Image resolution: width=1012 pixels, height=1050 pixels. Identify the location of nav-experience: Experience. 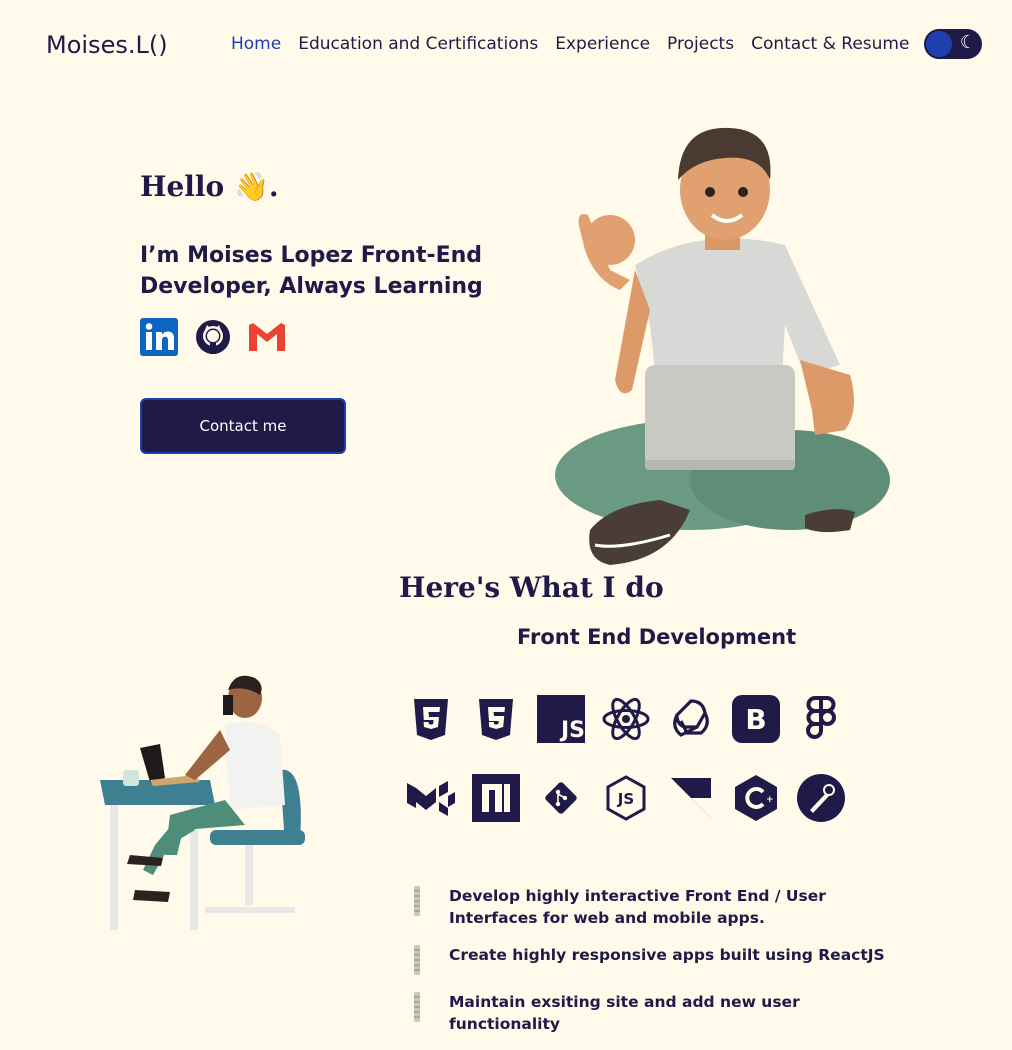
(602, 44).